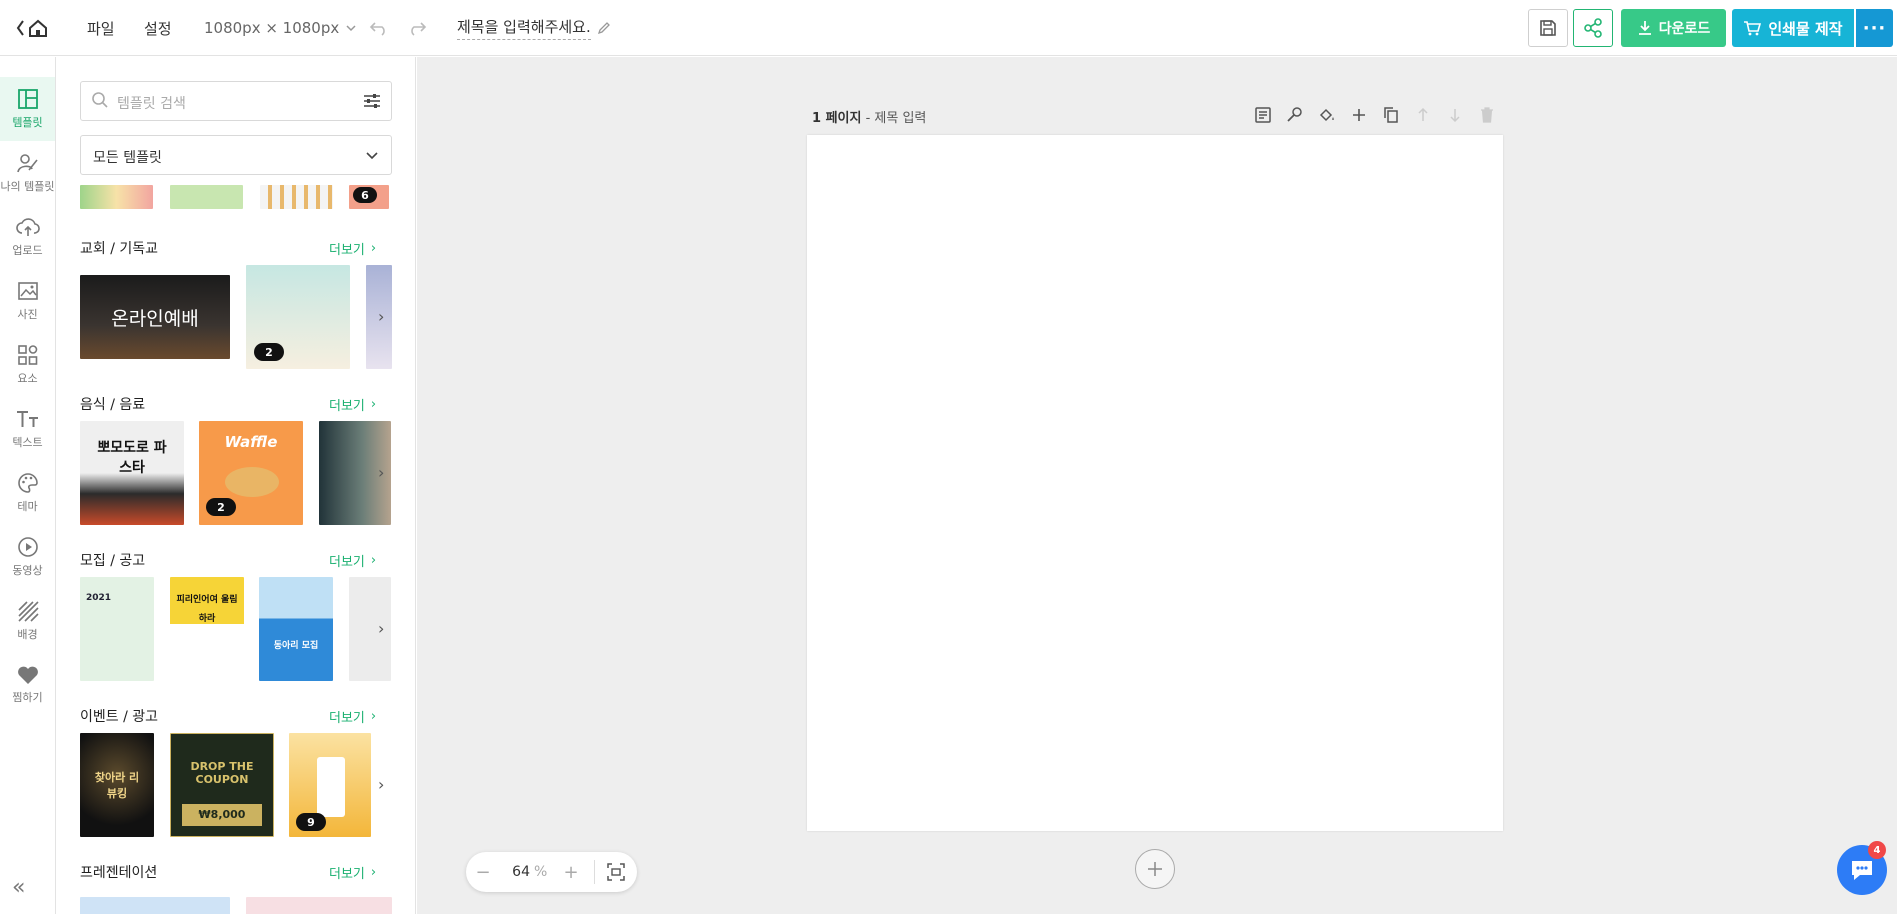  What do you see at coordinates (113, 405) in the screenshot?
I see `section-title-food: 음식 / 음료` at bounding box center [113, 405].